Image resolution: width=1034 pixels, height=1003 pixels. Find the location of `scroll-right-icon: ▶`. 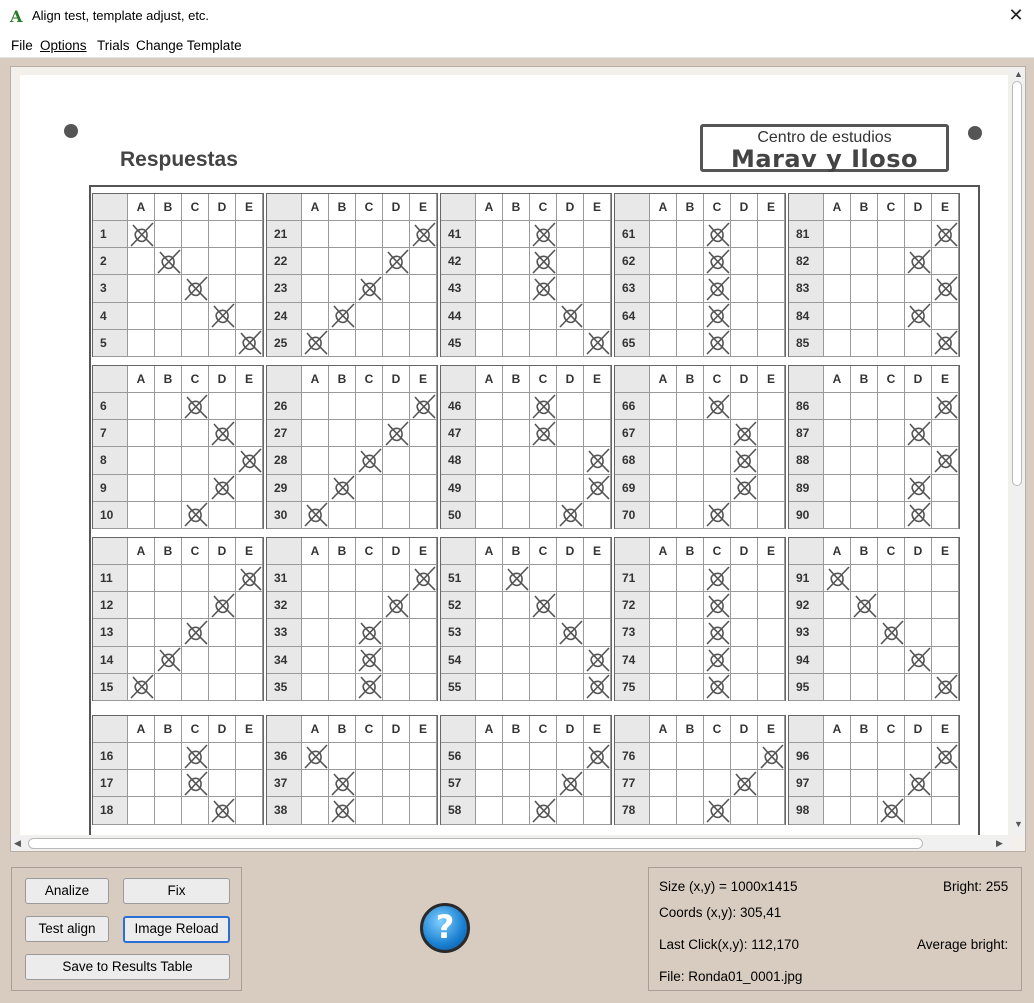

scroll-right-icon: ▶ is located at coordinates (999, 843).